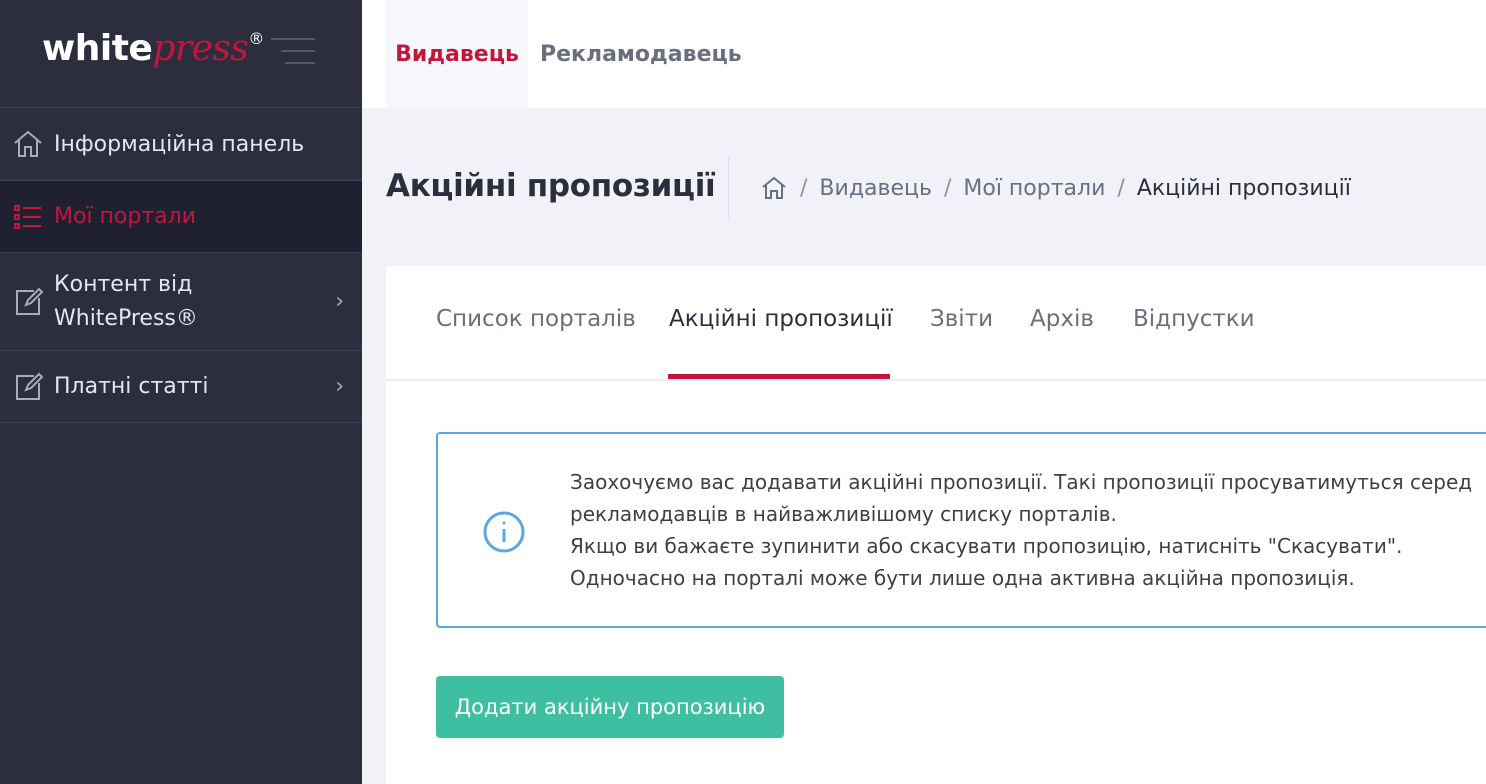 The image size is (1486, 784). What do you see at coordinates (27, 216) in the screenshot?
I see `list-icon` at bounding box center [27, 216].